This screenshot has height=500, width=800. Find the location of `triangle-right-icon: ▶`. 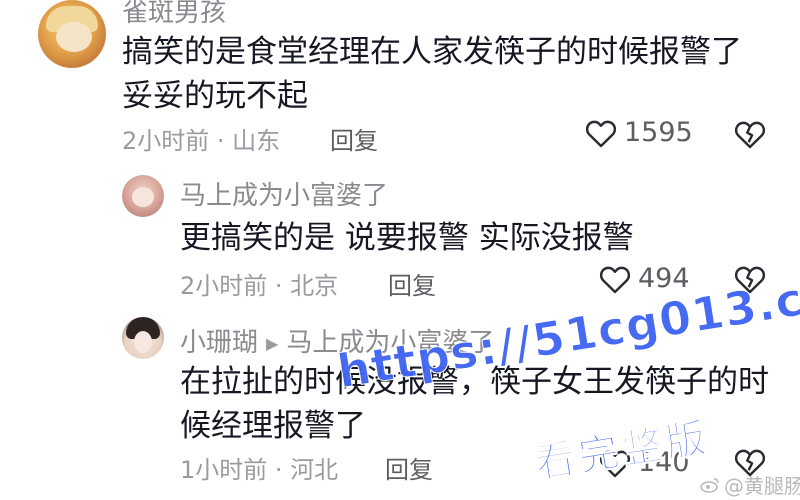

triangle-right-icon: ▶ is located at coordinates (272, 343).